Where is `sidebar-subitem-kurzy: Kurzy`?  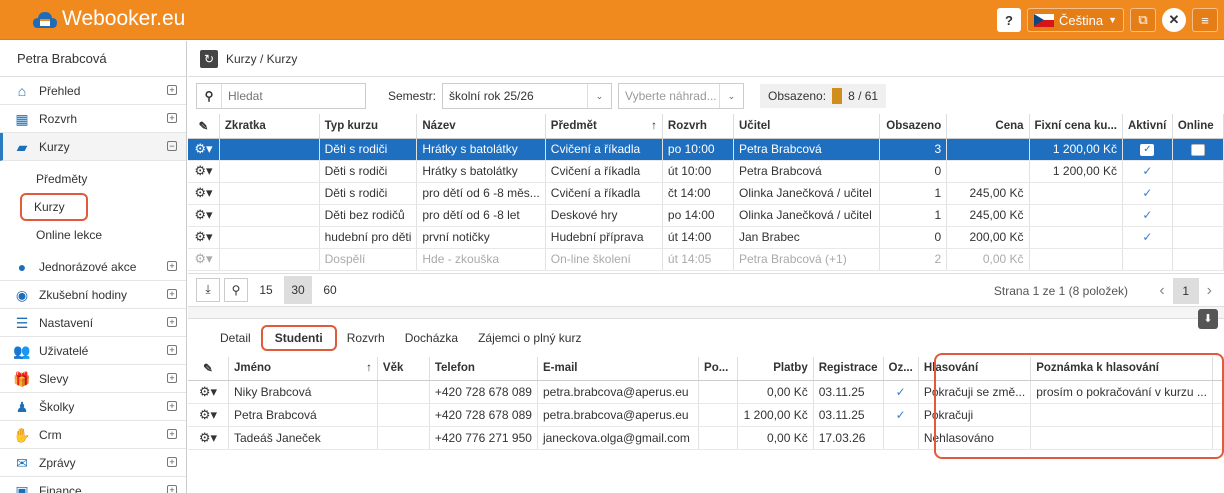 sidebar-subitem-kurzy: Kurzy is located at coordinates (54, 207).